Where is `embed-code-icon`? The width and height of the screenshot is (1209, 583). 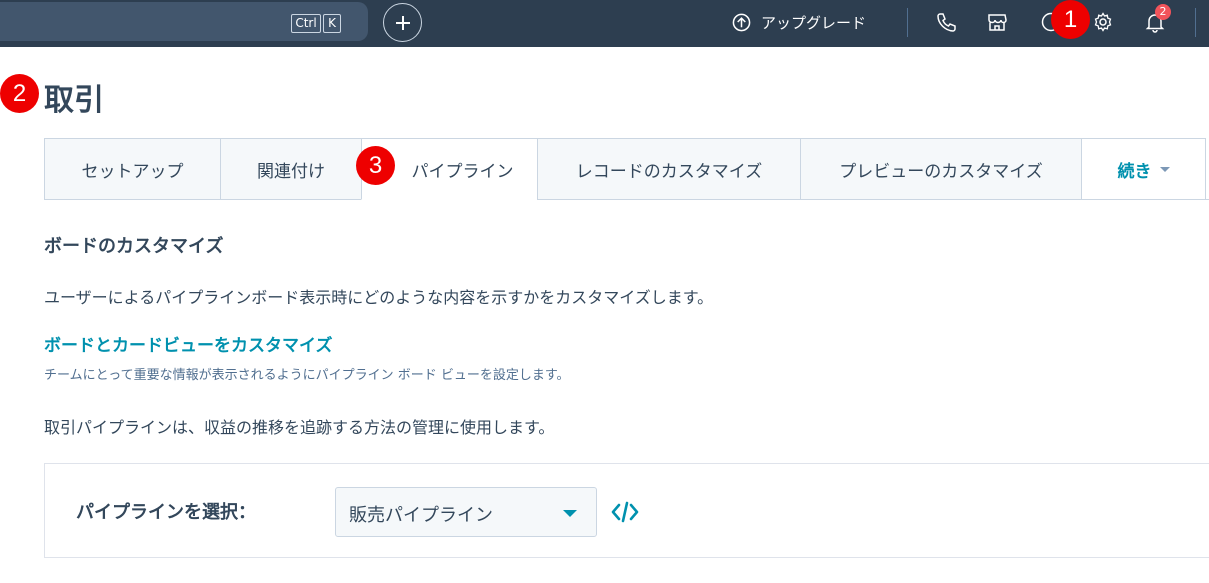
embed-code-icon is located at coordinates (625, 512).